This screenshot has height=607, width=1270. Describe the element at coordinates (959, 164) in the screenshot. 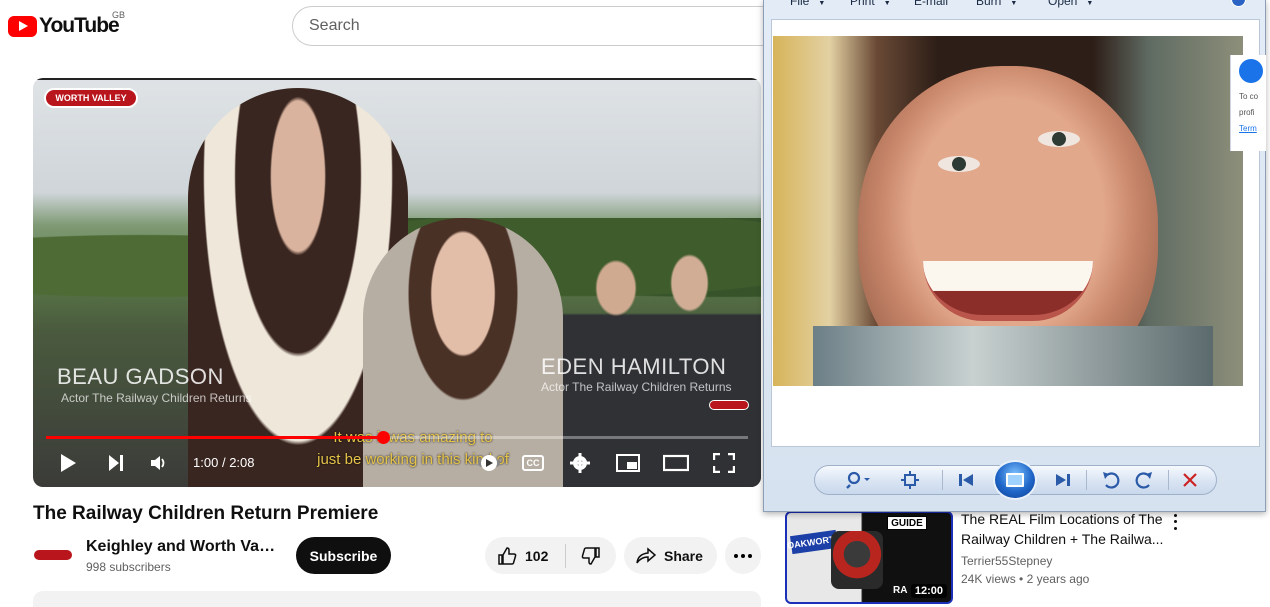

I see `photo-left-eye` at that location.